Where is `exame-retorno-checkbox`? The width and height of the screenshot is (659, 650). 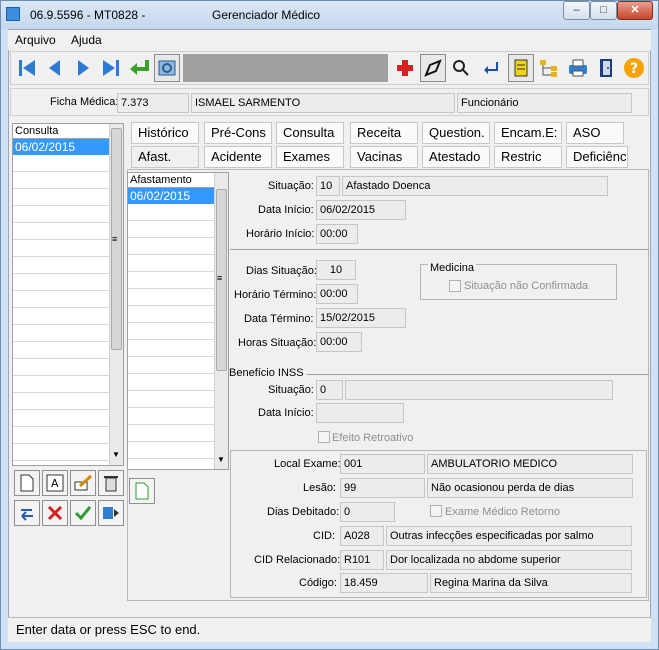
exame-retorno-checkbox is located at coordinates (436, 511).